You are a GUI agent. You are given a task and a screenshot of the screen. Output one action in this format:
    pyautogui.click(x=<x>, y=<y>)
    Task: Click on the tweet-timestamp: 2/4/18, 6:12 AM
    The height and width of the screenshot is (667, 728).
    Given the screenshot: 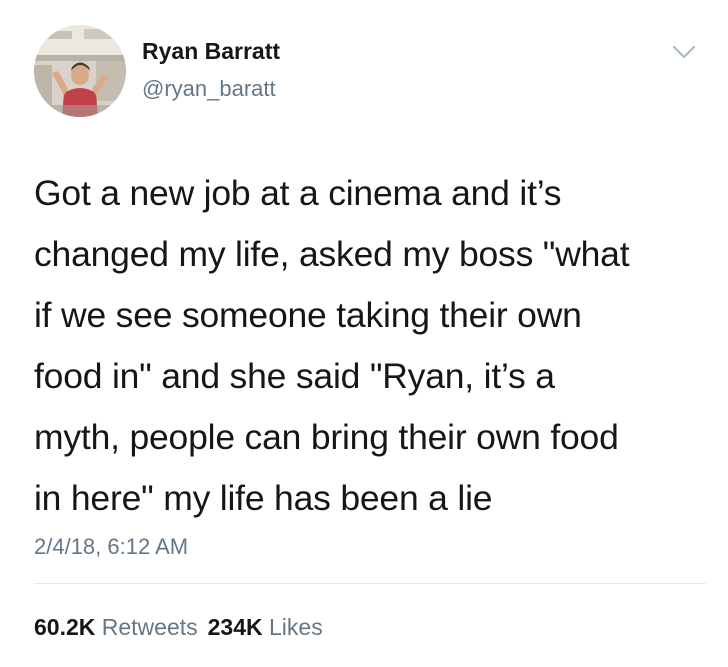 What is the action you would take?
    pyautogui.click(x=111, y=547)
    